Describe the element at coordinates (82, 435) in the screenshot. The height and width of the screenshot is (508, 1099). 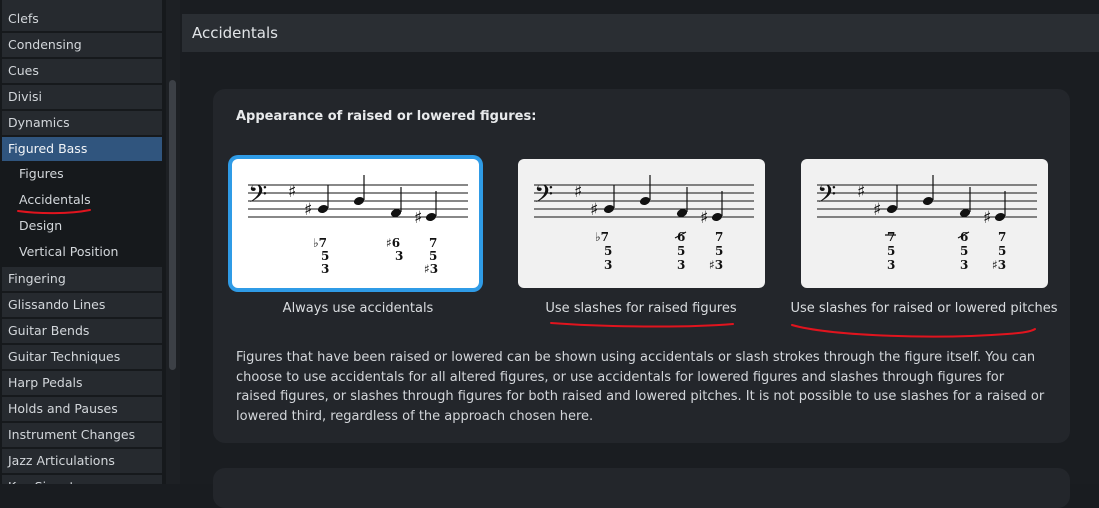
I see `sidebar-item-instrument-changes: Instrument Changes` at that location.